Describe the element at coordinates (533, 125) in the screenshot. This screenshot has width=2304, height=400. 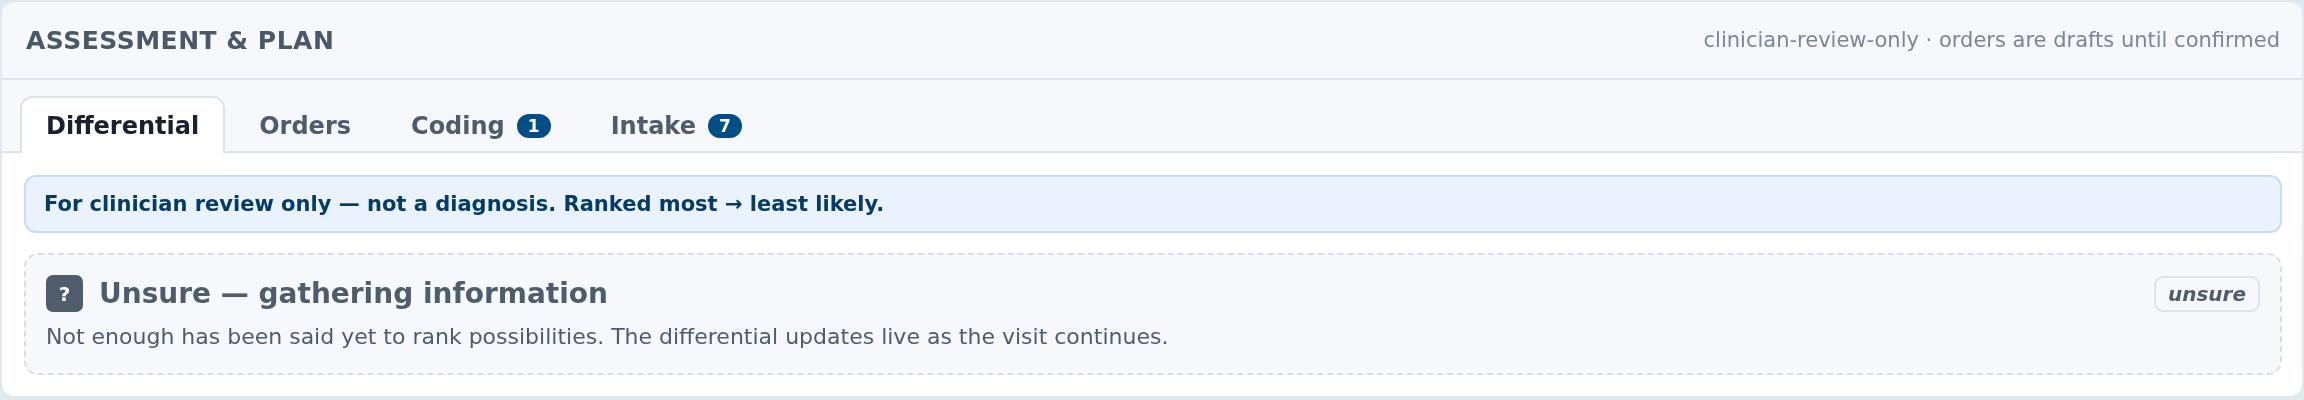
I see `count-badge: 1` at that location.